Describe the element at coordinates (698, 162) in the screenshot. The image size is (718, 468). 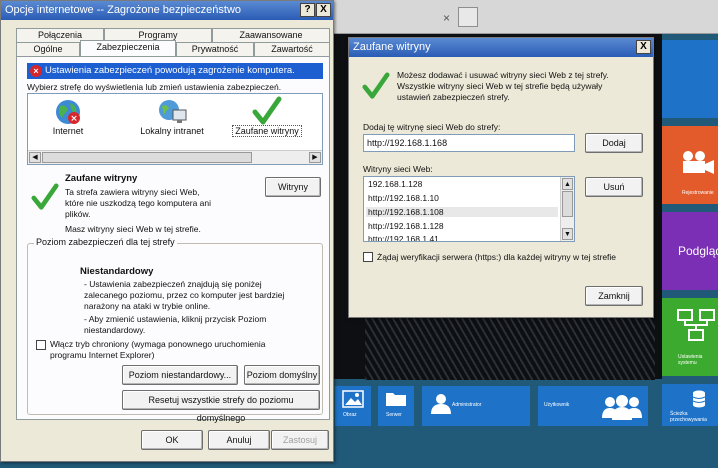
I see `camera-icon` at that location.